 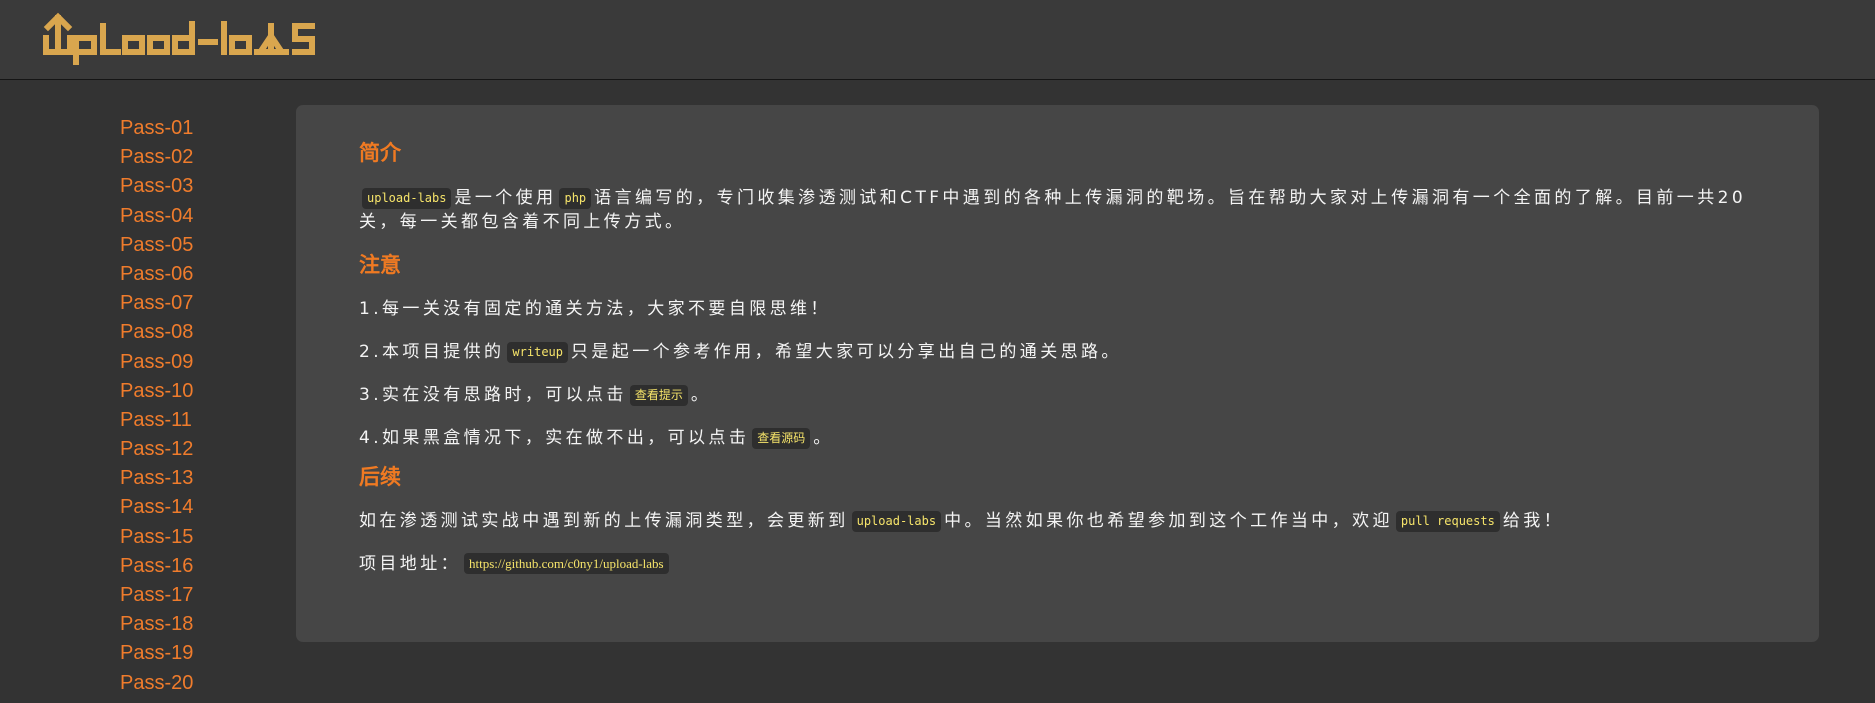 I want to click on pass-20-link: Pass-20, so click(x=156, y=683).